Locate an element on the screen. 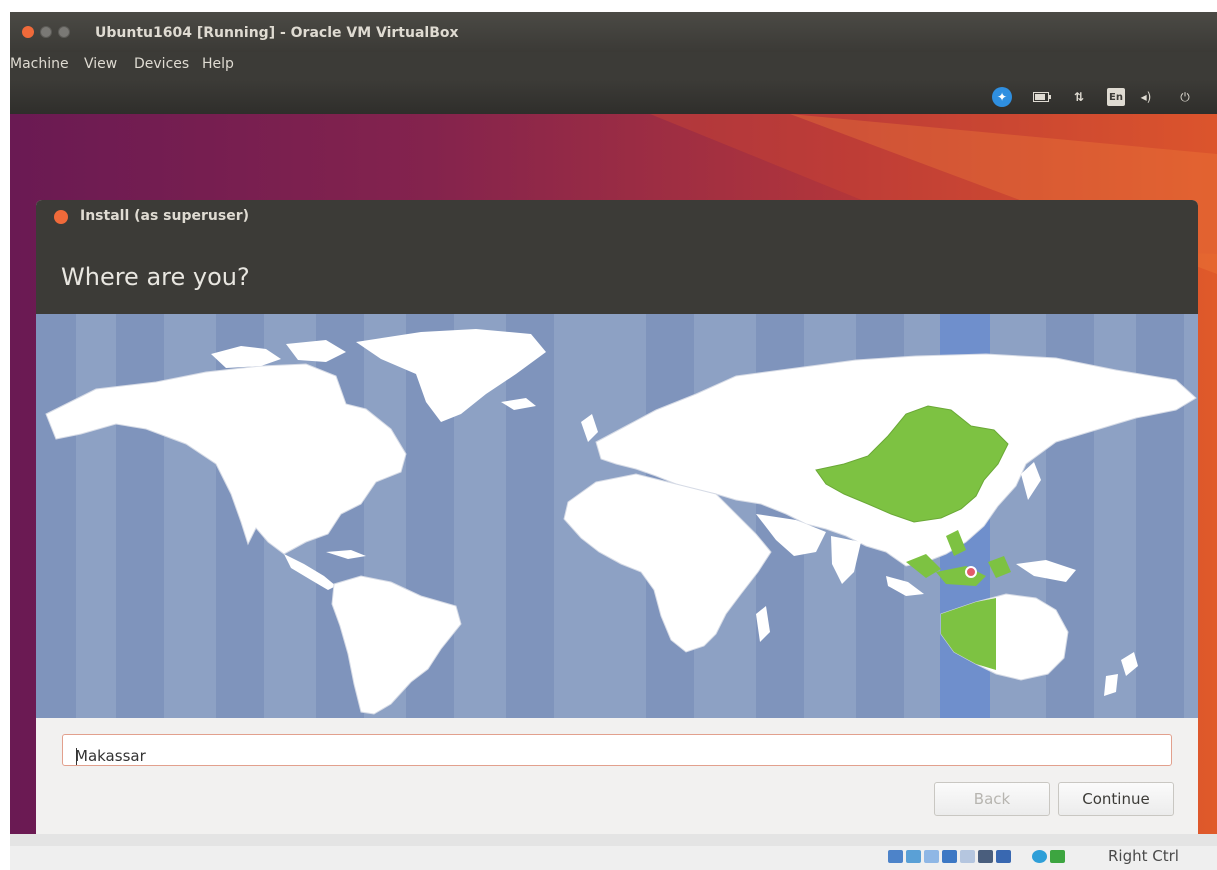  minimize-icon is located at coordinates (46, 32).